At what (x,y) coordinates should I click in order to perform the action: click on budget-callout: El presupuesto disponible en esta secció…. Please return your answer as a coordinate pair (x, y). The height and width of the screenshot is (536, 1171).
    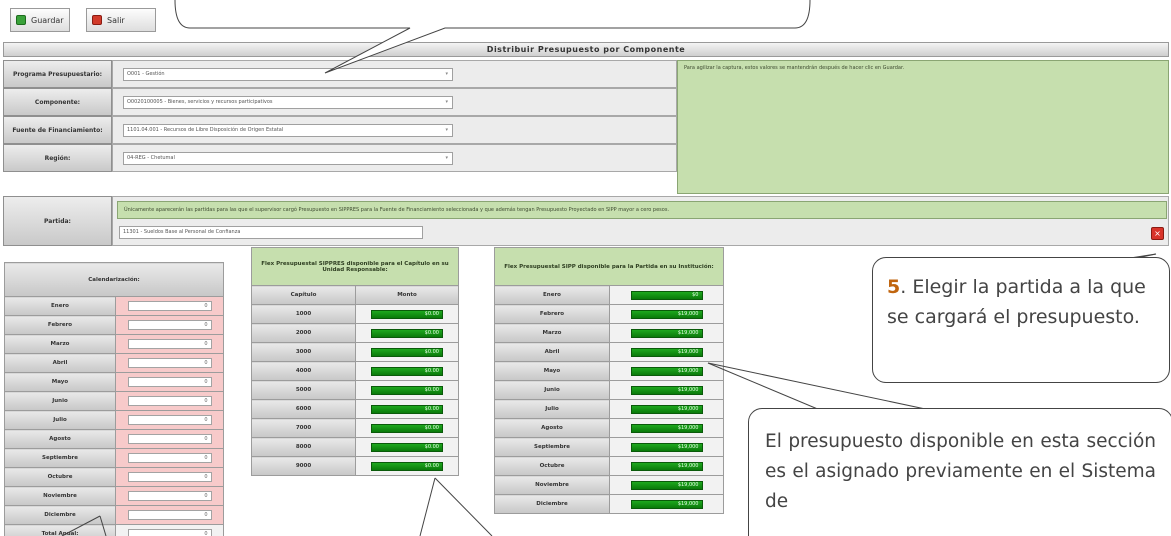
    Looking at the image, I should click on (959, 472).